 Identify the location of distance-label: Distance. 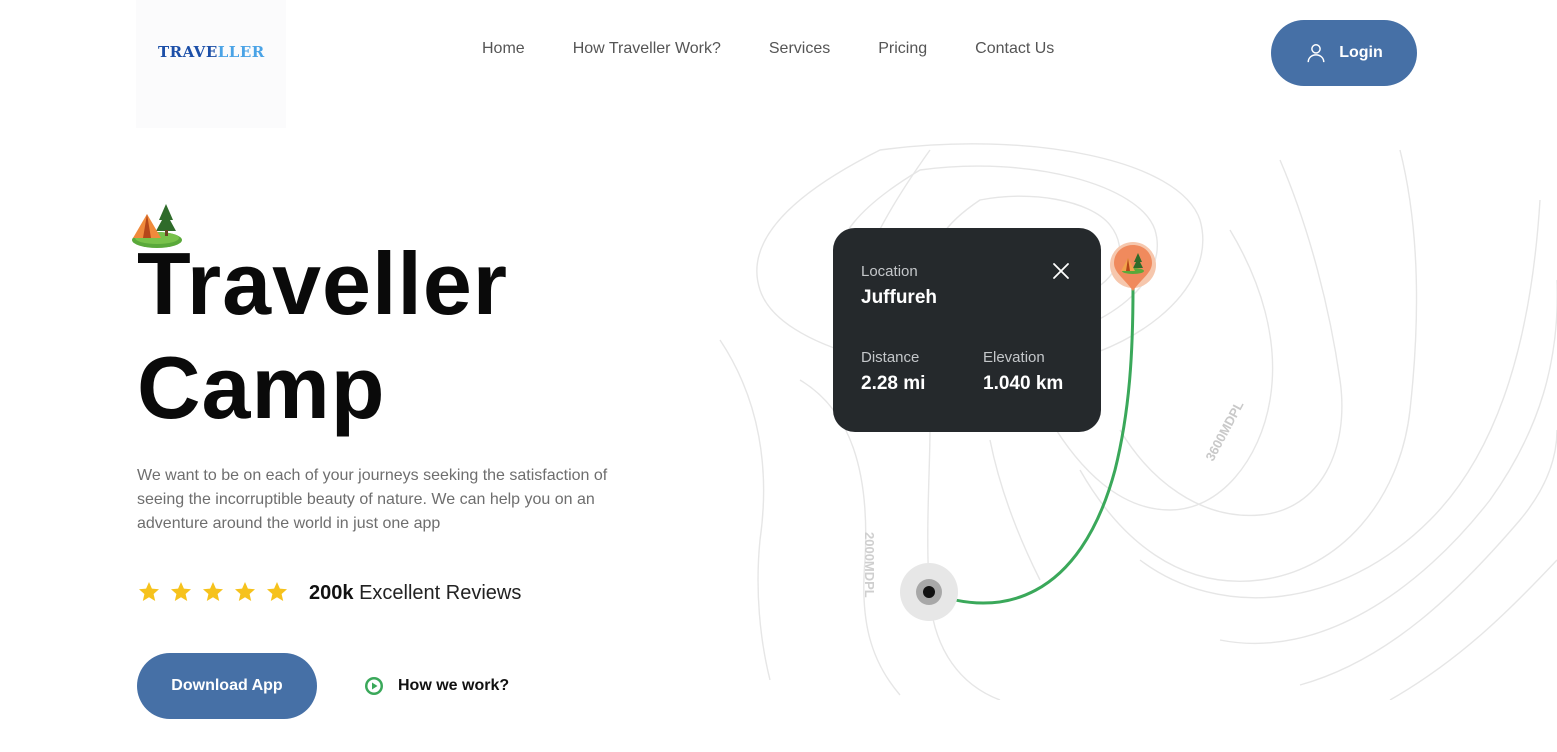
(890, 357).